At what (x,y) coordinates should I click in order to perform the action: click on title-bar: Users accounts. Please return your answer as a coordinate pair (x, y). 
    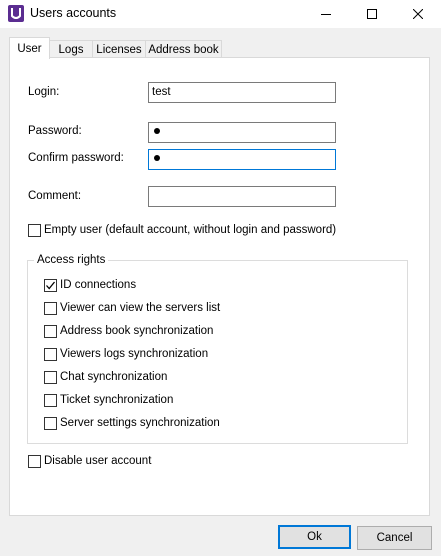
    Looking at the image, I should click on (220, 14).